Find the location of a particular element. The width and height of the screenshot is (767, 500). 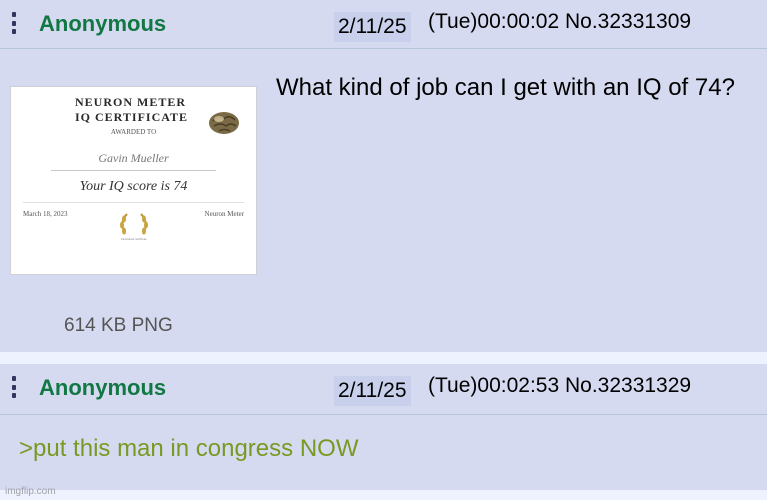

post-greentext: >put this man in congress NOW is located at coordinates (189, 448).